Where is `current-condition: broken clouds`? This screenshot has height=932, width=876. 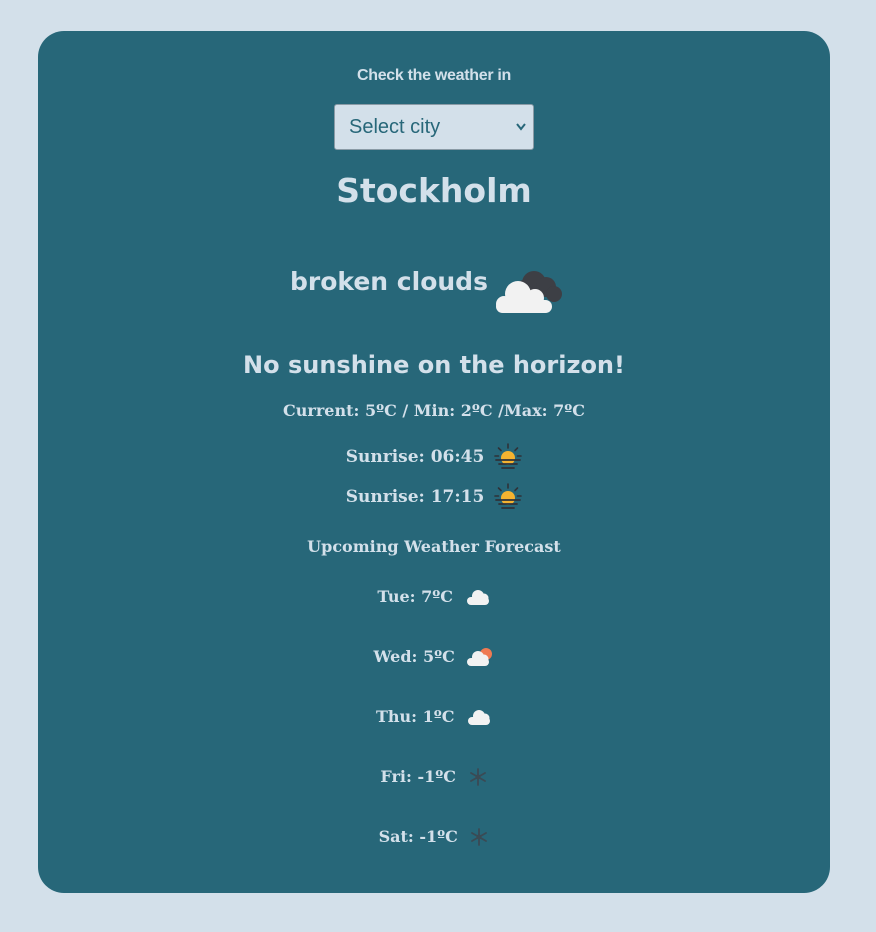
current-condition: broken clouds is located at coordinates (434, 295).